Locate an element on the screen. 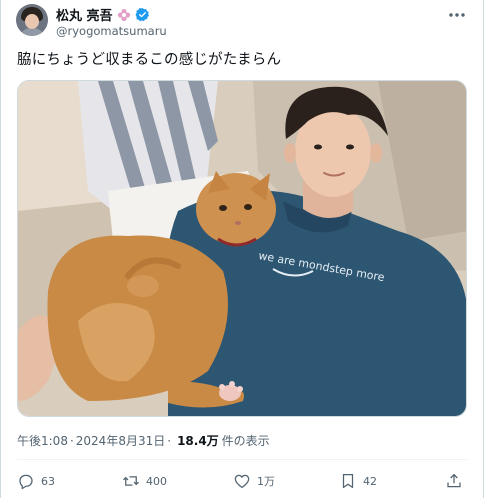 The image size is (484, 498). tweet-time: 午後1:08 is located at coordinates (42, 440).